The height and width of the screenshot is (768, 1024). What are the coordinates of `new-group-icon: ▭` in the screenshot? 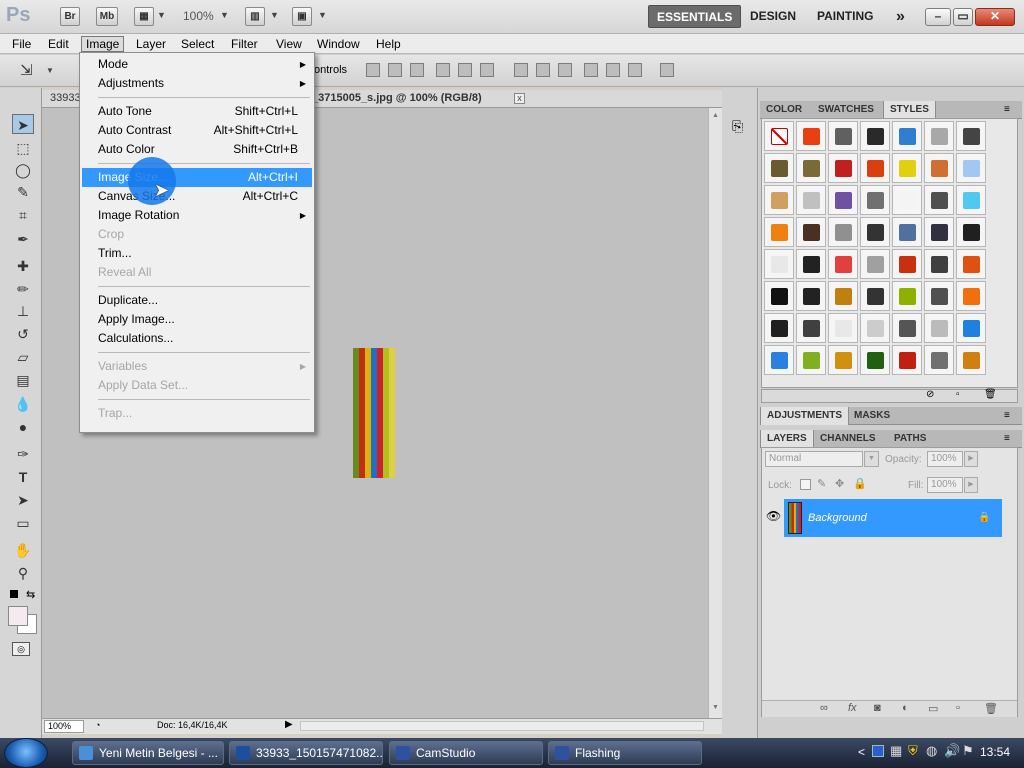 It's located at (933, 708).